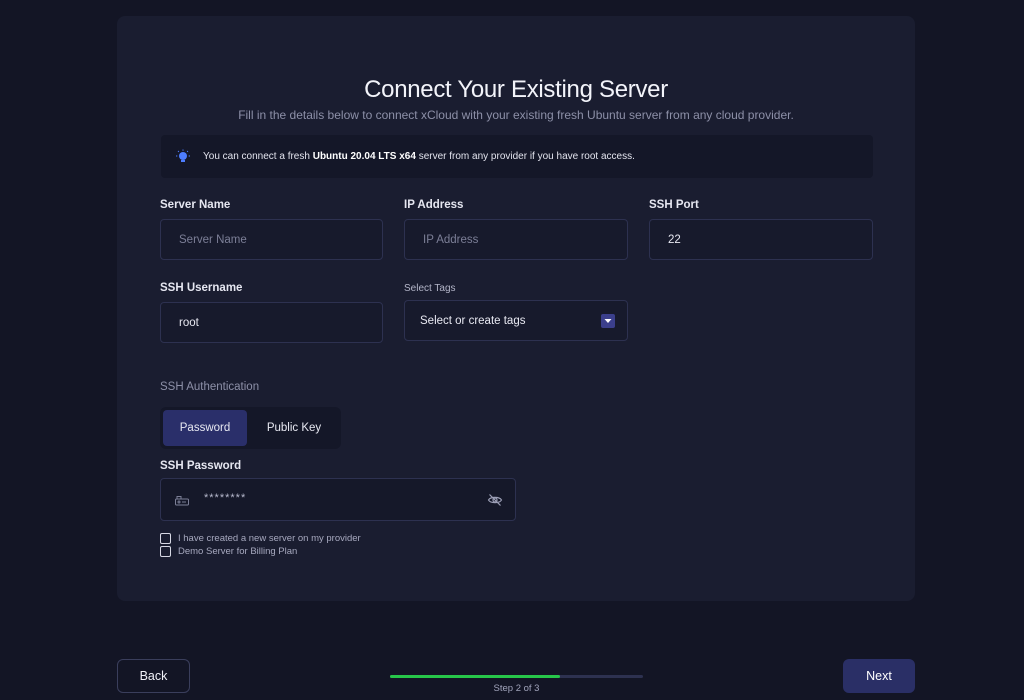 The image size is (1024, 700). What do you see at coordinates (238, 551) in the screenshot?
I see `checkbox-demo-server-label: Demo Server for Billing Plan` at bounding box center [238, 551].